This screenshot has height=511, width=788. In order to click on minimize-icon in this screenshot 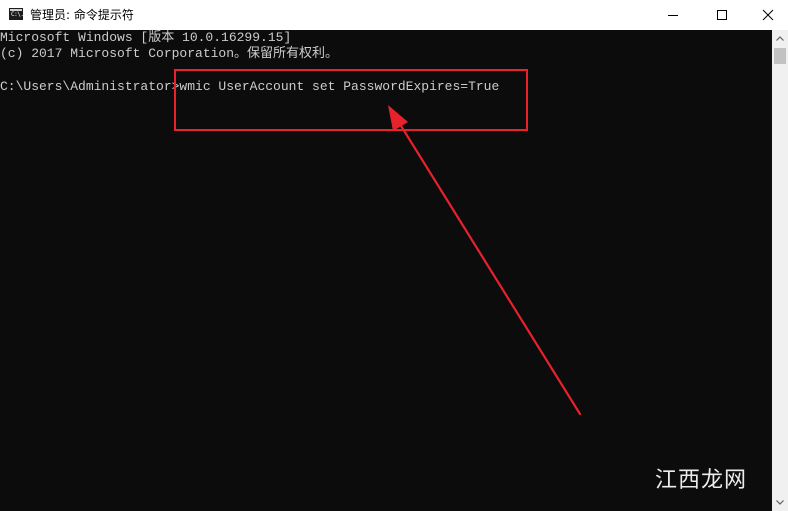, I will do `click(673, 15)`.